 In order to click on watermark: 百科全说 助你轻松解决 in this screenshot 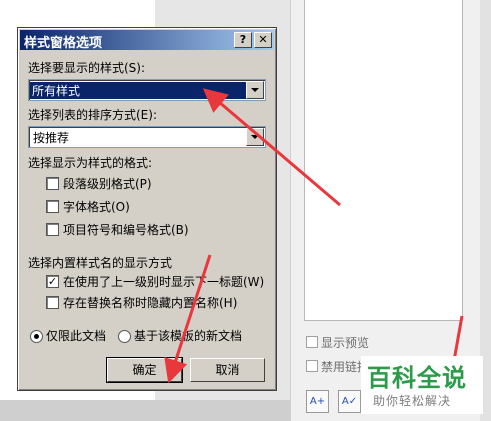, I will do `click(422, 385)`.